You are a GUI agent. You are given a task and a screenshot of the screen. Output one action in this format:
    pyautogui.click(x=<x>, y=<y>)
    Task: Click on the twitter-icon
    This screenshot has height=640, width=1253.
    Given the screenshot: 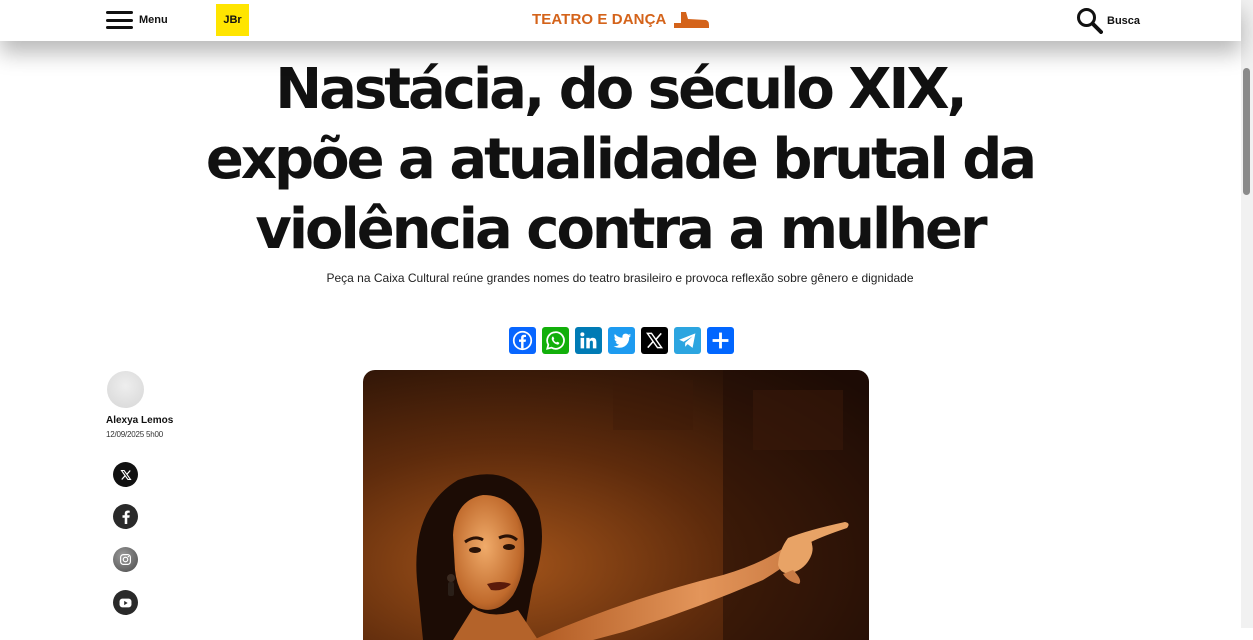 What is the action you would take?
    pyautogui.click(x=622, y=340)
    